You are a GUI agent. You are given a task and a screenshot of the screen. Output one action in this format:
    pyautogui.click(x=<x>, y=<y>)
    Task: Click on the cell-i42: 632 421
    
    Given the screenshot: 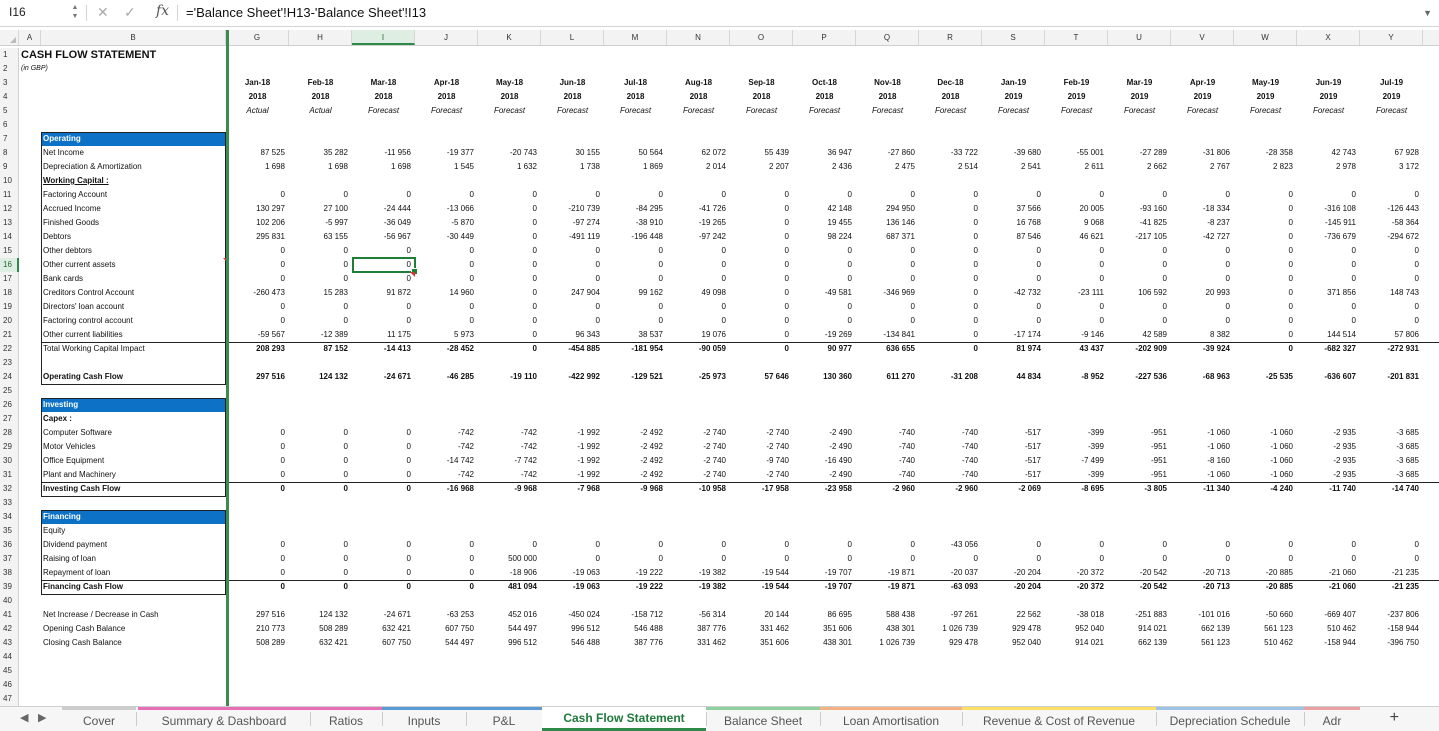 What is the action you would take?
    pyautogui.click(x=383, y=629)
    